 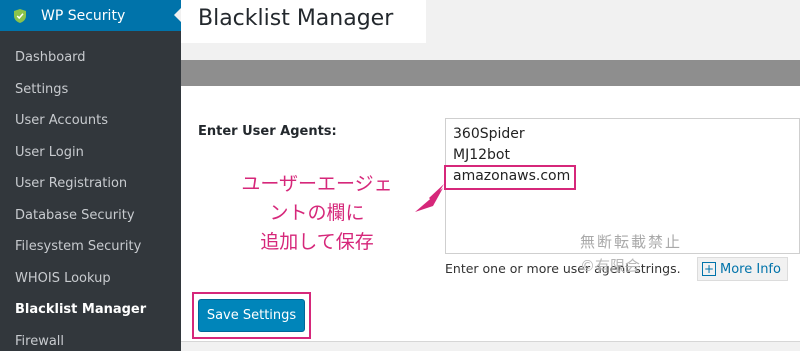 What do you see at coordinates (90, 121) in the screenshot?
I see `sidebar-item-user-accounts: User Accounts` at bounding box center [90, 121].